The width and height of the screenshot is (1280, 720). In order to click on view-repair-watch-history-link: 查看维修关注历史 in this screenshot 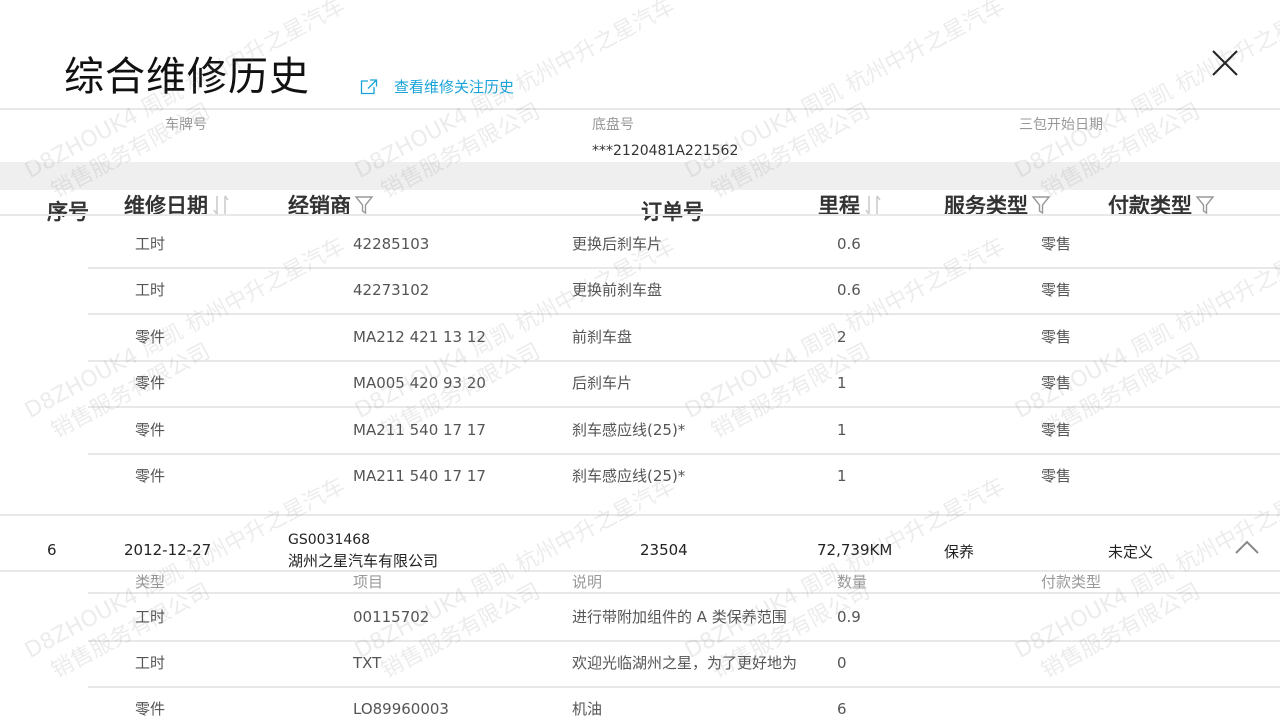, I will do `click(437, 86)`.